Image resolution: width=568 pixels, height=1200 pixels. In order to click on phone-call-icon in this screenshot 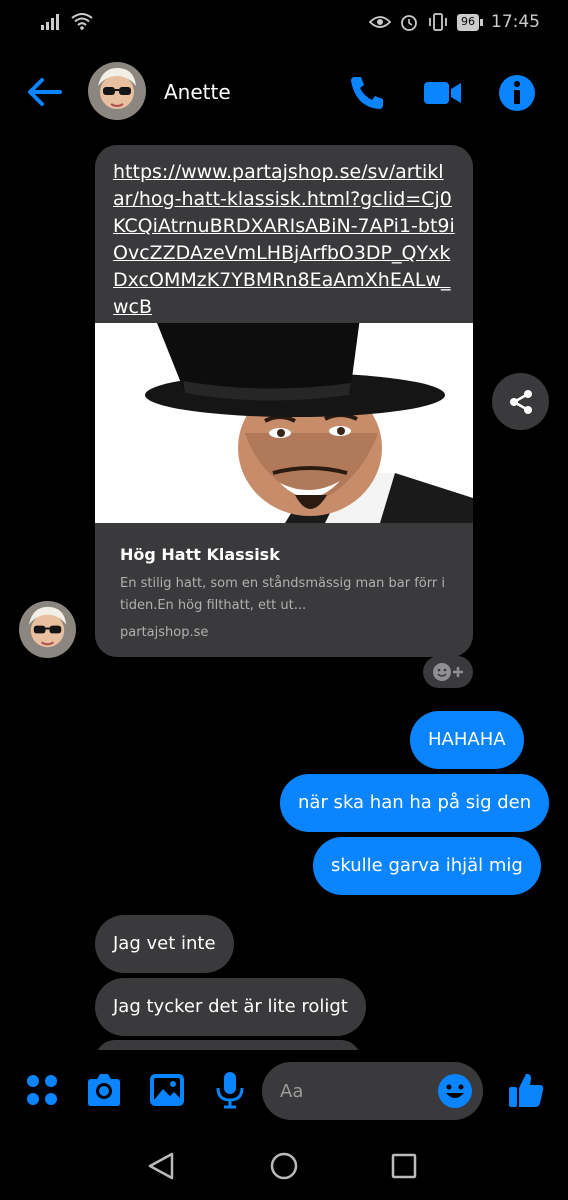, I will do `click(367, 93)`.